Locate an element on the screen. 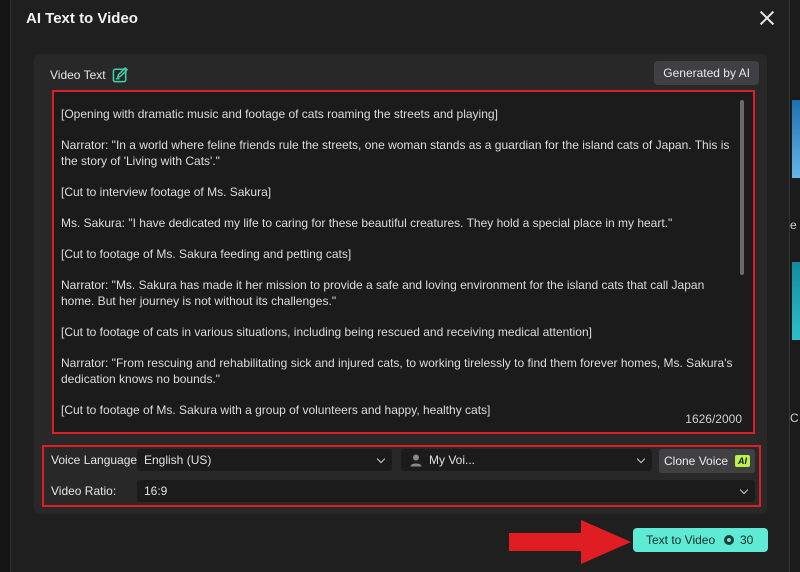 The height and width of the screenshot is (572, 800). voice-language-select: English (US) is located at coordinates (264, 460).